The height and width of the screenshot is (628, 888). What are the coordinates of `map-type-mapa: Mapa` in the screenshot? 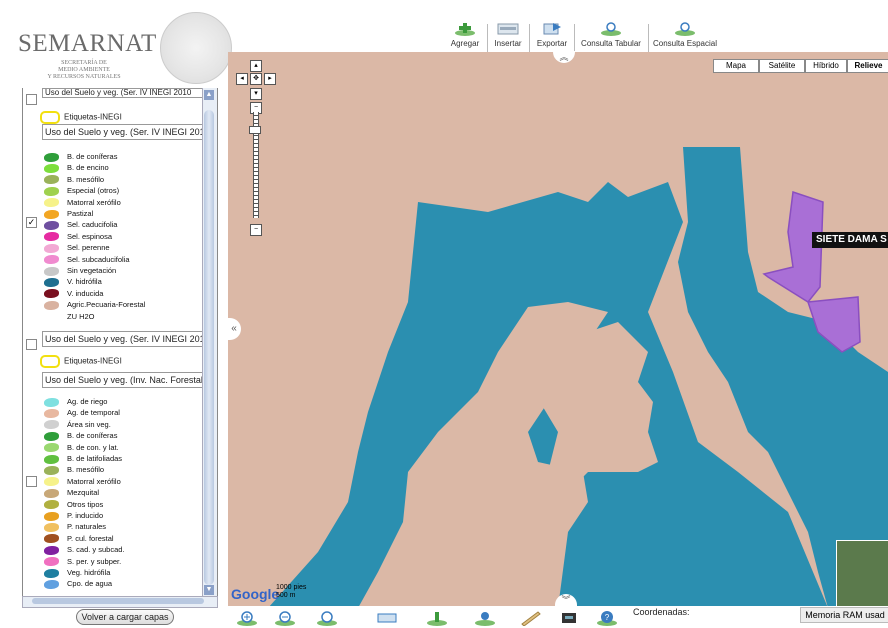 It's located at (736, 66).